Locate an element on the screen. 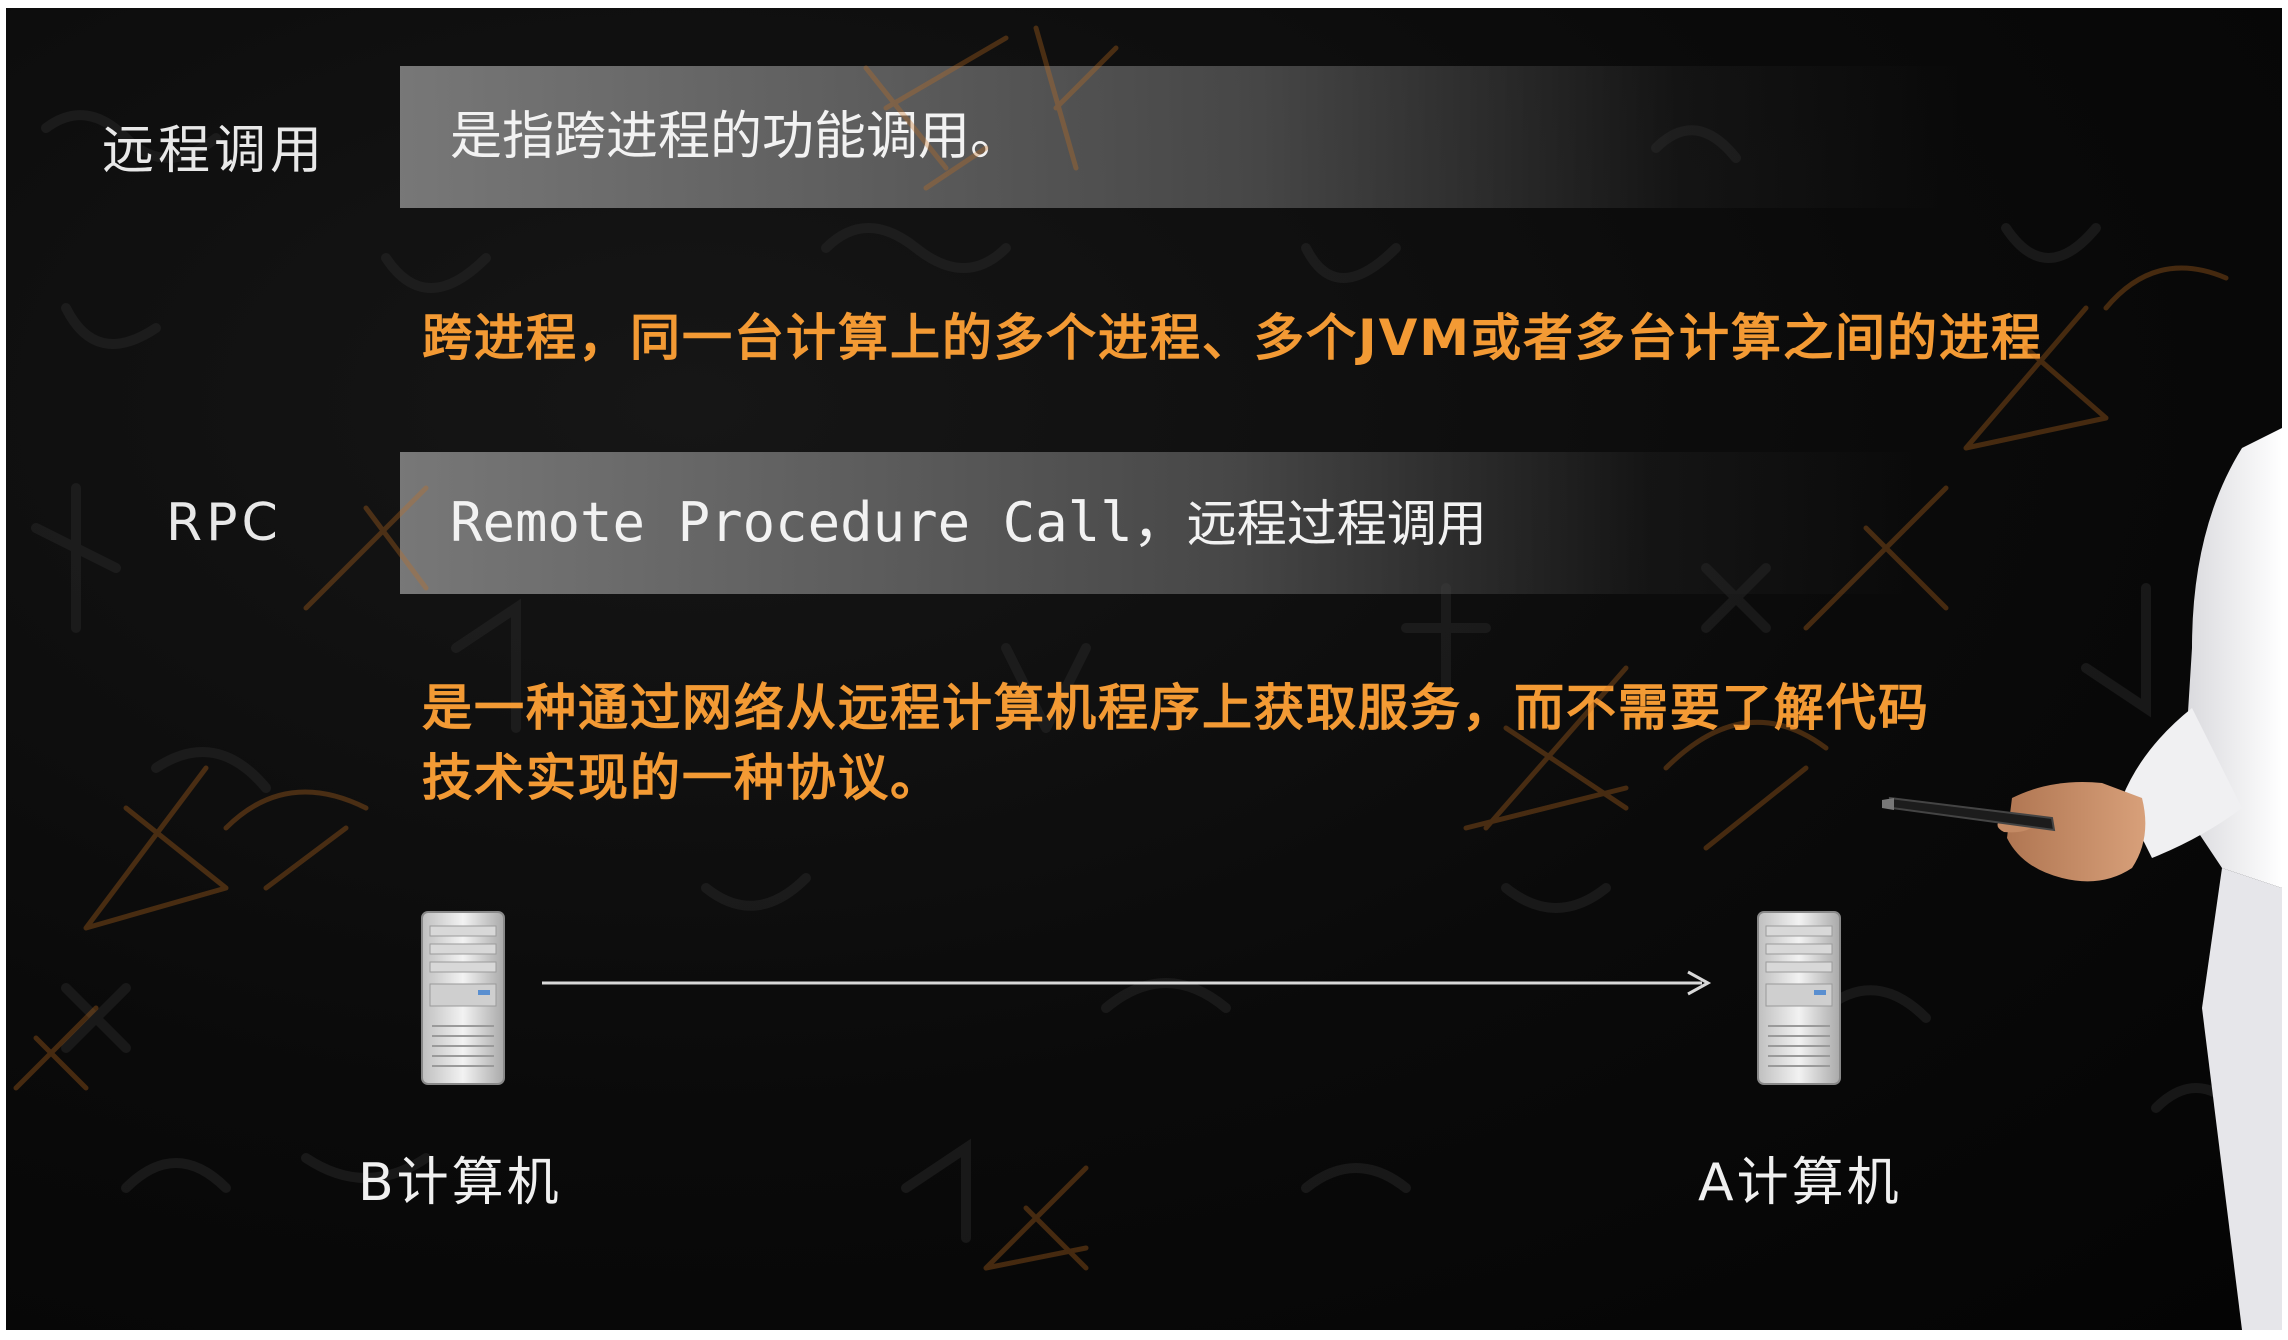 This screenshot has height=1340, width=2288. definition-bar-rpc: Remote Procedure Call，远程过程调用 is located at coordinates (1160, 523).